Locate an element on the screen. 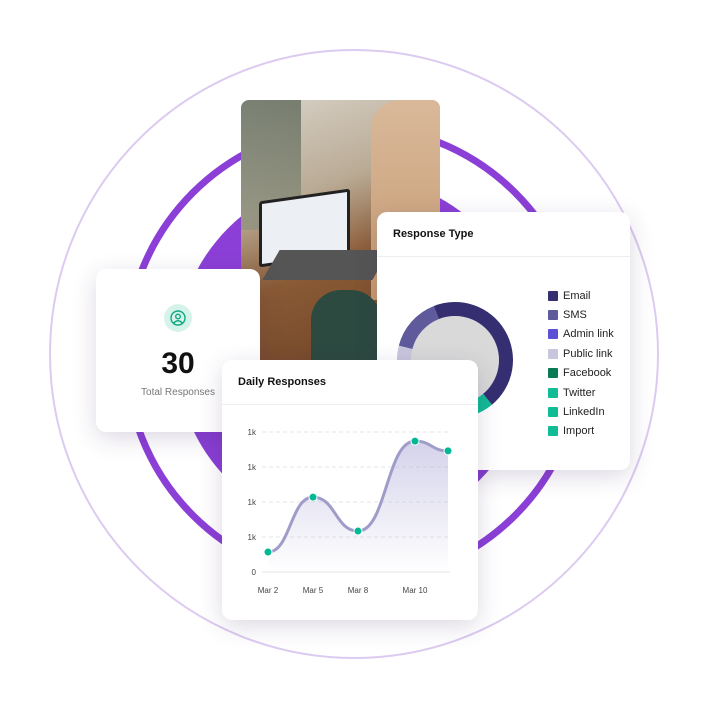 This screenshot has width=708, height=709. legend-label: Facebook is located at coordinates (587, 373).